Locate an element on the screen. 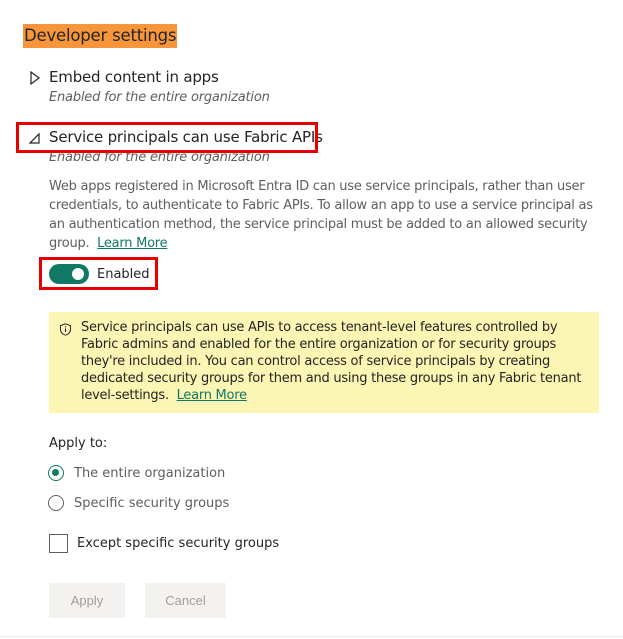 The width and height of the screenshot is (623, 639). caret-right-icon is located at coordinates (35, 78).